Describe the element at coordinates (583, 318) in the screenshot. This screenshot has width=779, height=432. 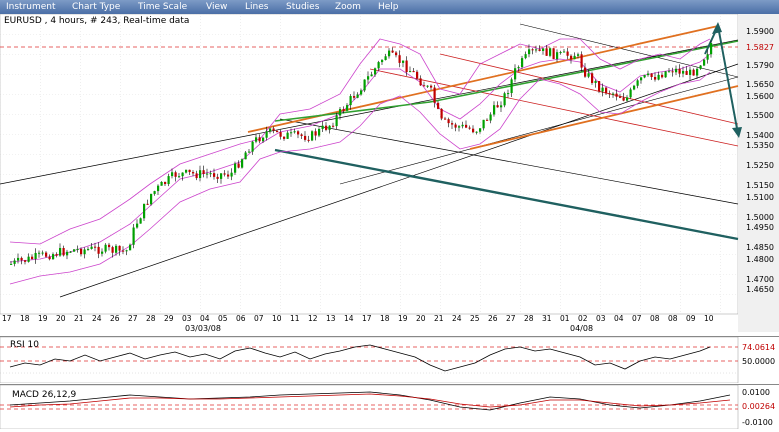
I see `x-tick-label: 02` at that location.